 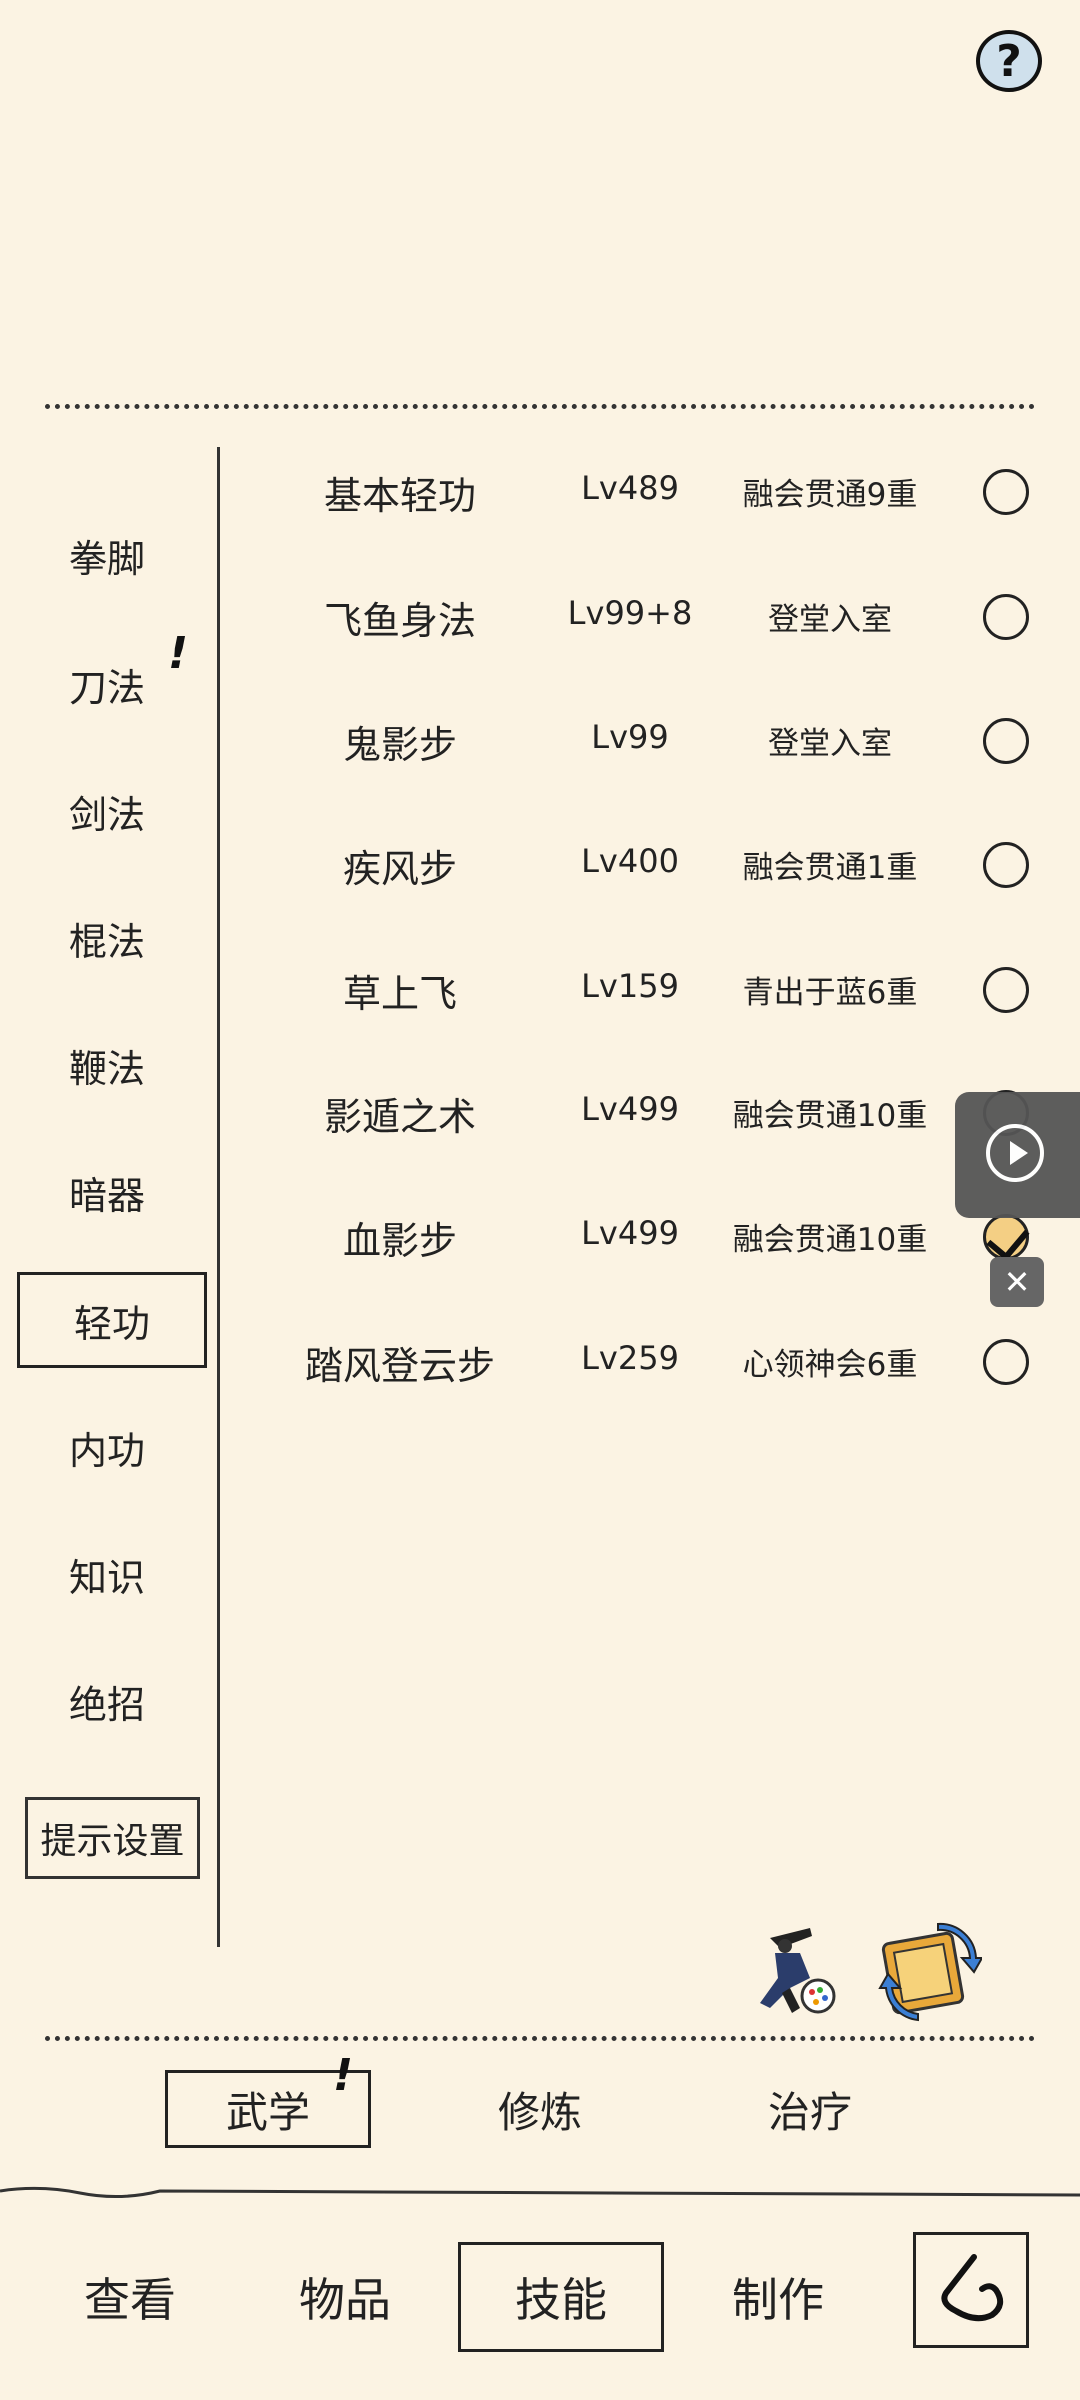 I want to click on skill-name: 影遁之术, so click(x=399, y=1117).